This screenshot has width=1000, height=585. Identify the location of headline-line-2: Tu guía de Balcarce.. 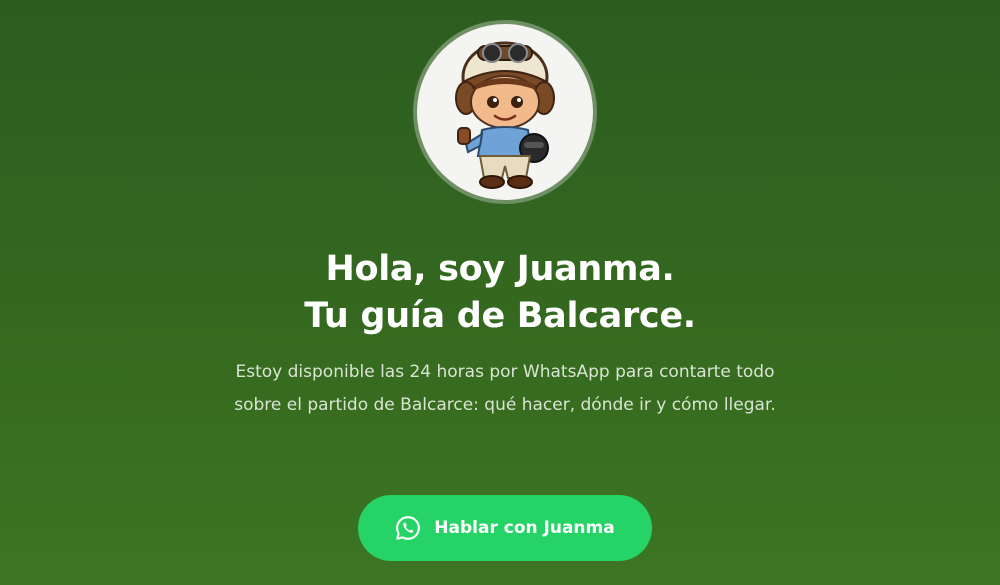
(500, 316).